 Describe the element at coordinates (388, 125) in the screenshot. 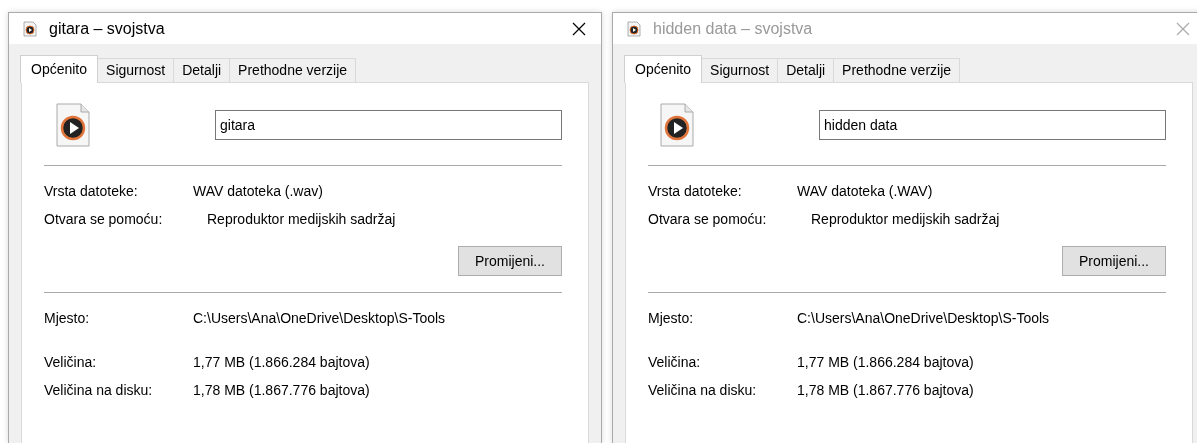

I see `file-name-field: gitara` at that location.